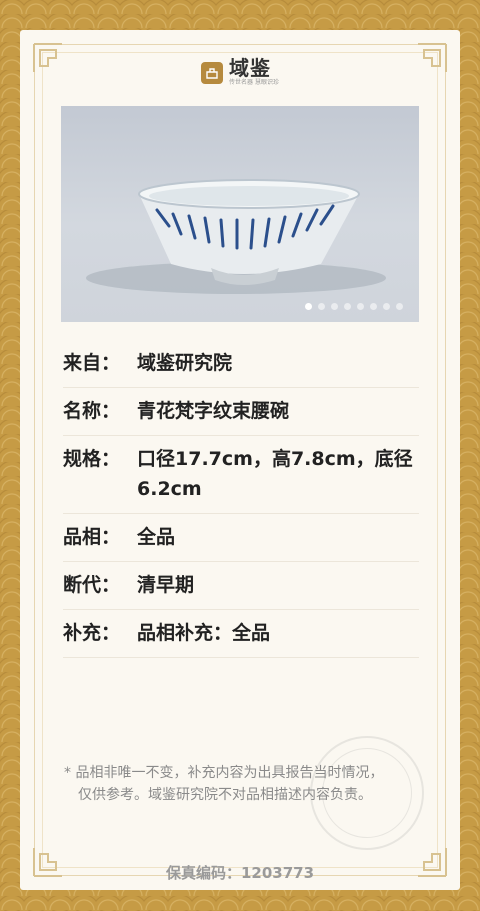 This screenshot has width=480, height=911. Describe the element at coordinates (241, 538) in the screenshot. I see `detail-row-condition: 品相： 全品` at that location.